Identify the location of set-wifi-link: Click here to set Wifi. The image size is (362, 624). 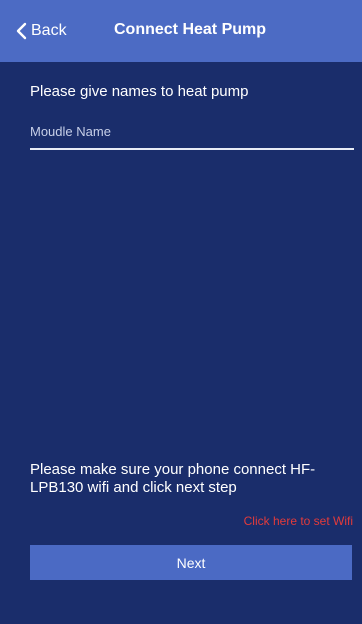
(298, 521).